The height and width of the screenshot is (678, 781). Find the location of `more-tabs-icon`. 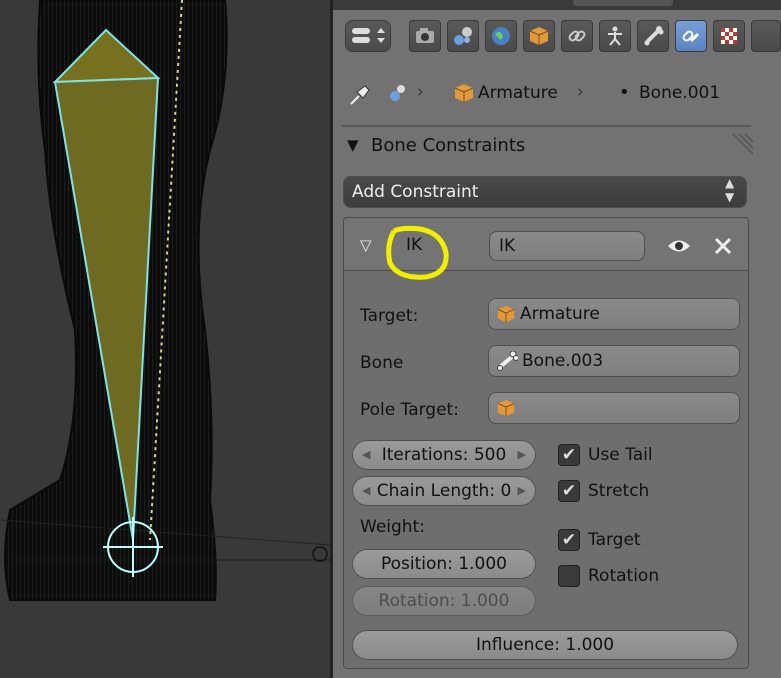

more-tabs-icon is located at coordinates (766, 36).